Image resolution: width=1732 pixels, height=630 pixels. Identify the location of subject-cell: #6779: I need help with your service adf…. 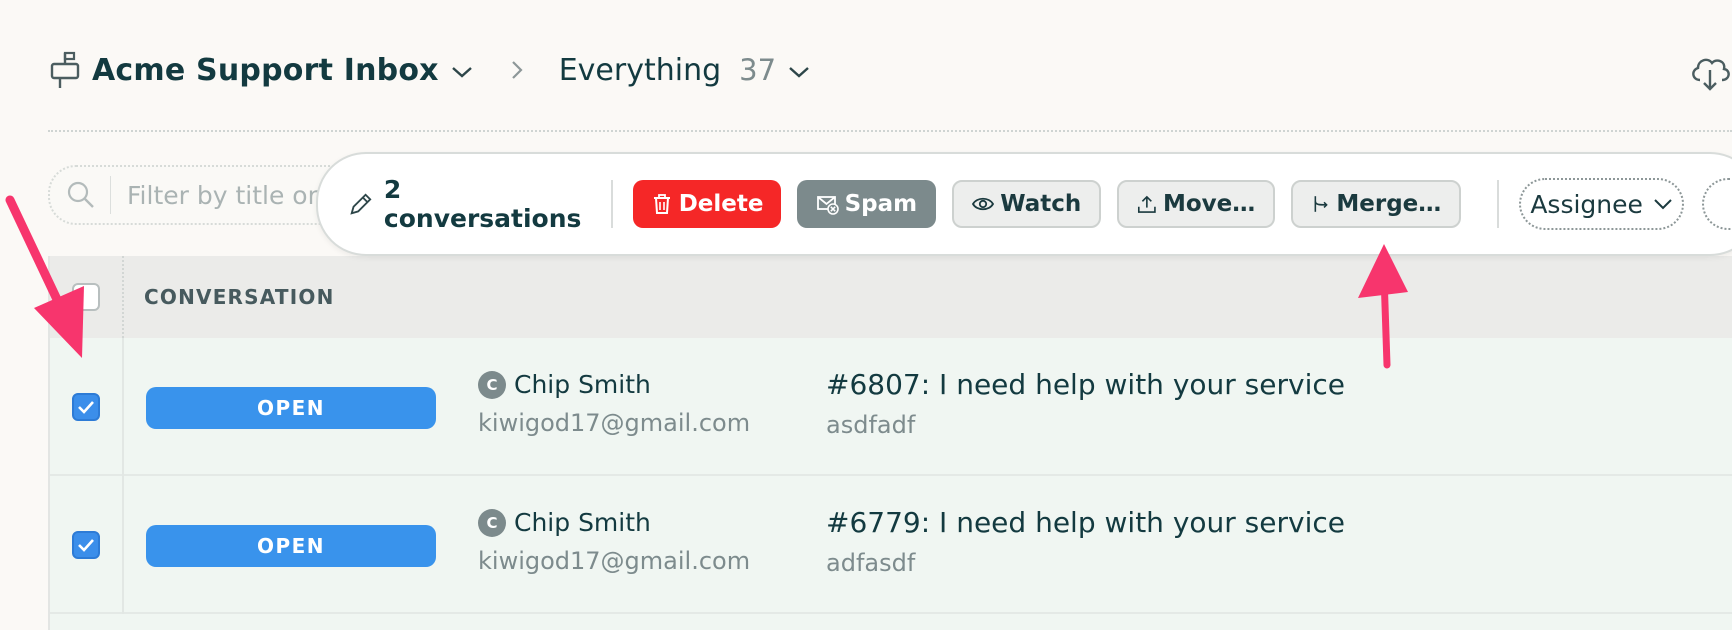
(1085, 541).